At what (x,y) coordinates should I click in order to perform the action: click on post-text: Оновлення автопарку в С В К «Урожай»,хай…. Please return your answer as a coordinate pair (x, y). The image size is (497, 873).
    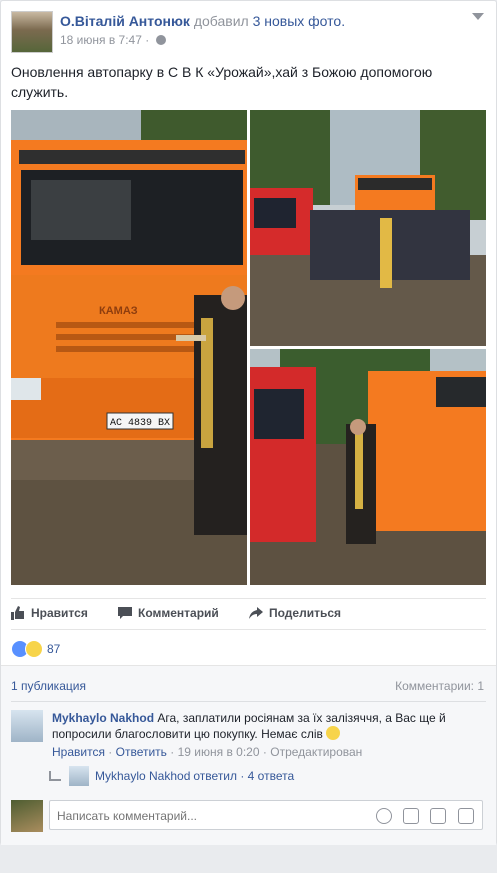
    Looking at the image, I should click on (222, 82).